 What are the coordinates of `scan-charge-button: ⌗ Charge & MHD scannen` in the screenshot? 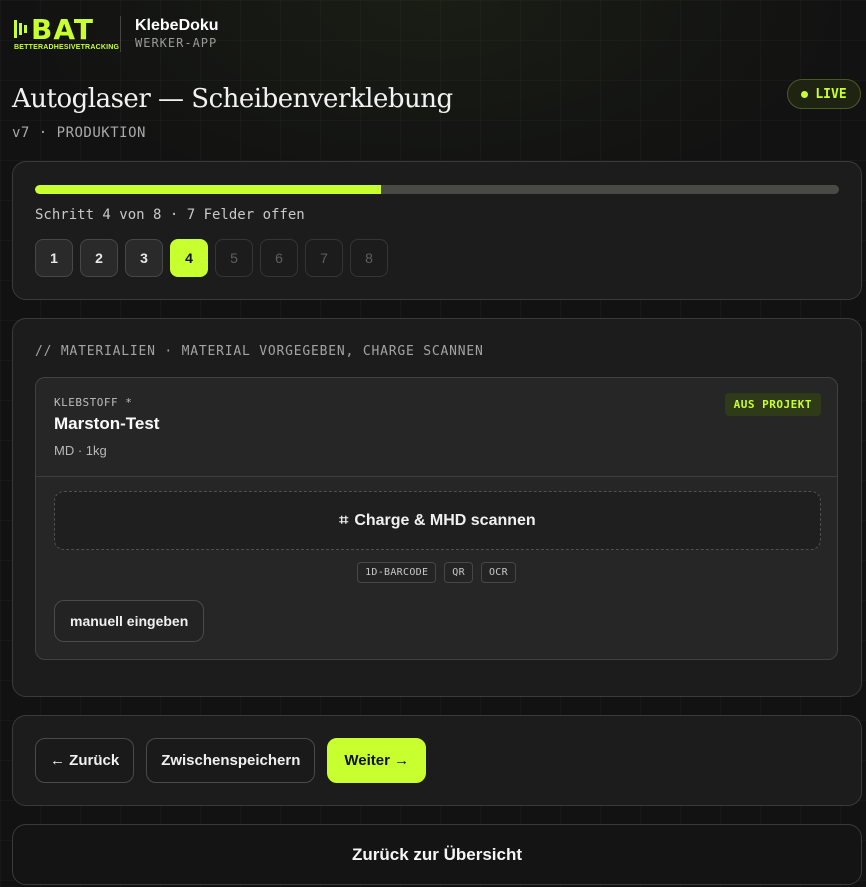 It's located at (437, 520).